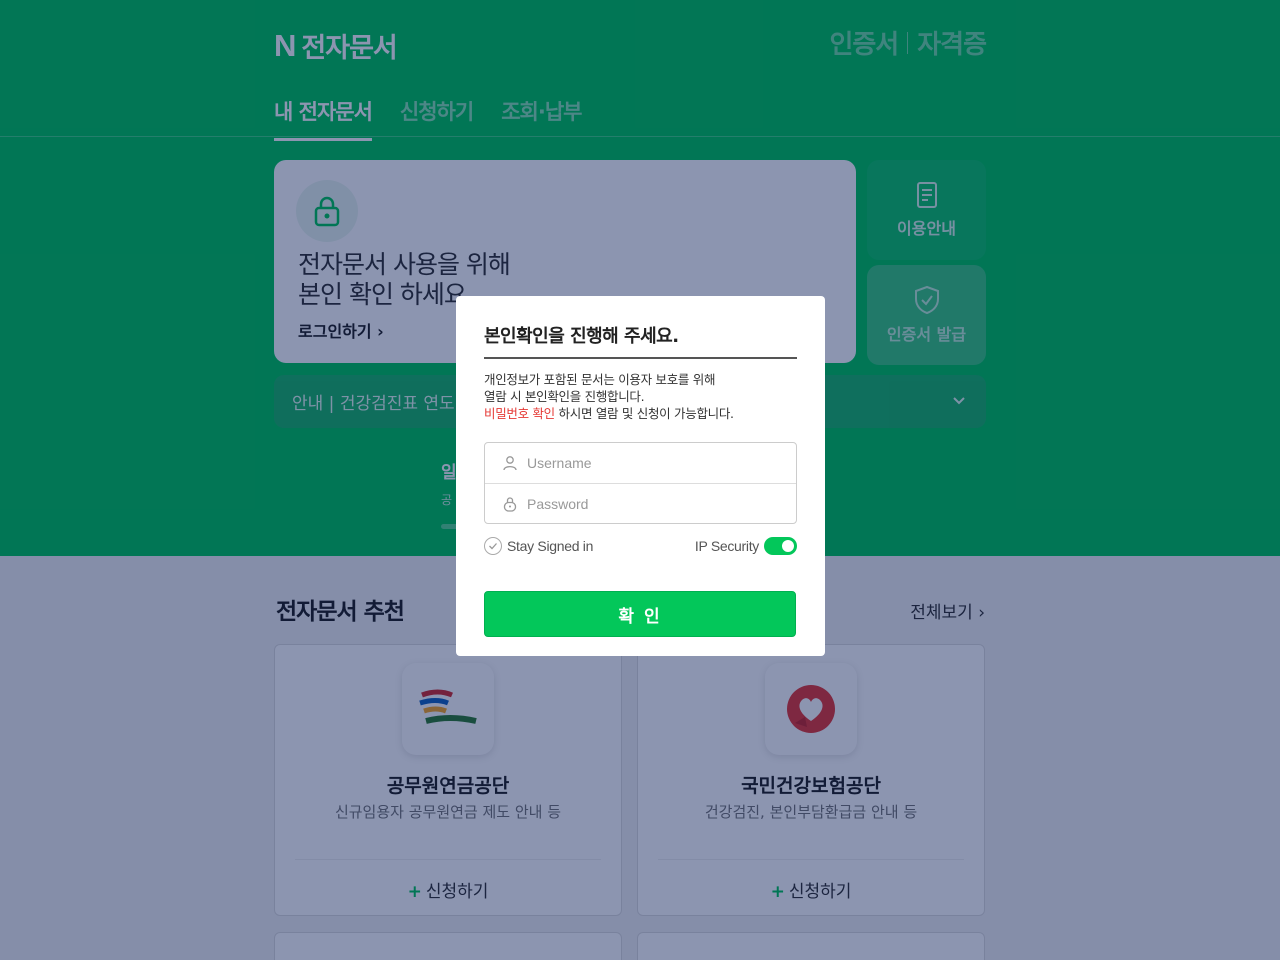 The image size is (1280, 960). What do you see at coordinates (510, 504) in the screenshot?
I see `lock-icon` at bounding box center [510, 504].